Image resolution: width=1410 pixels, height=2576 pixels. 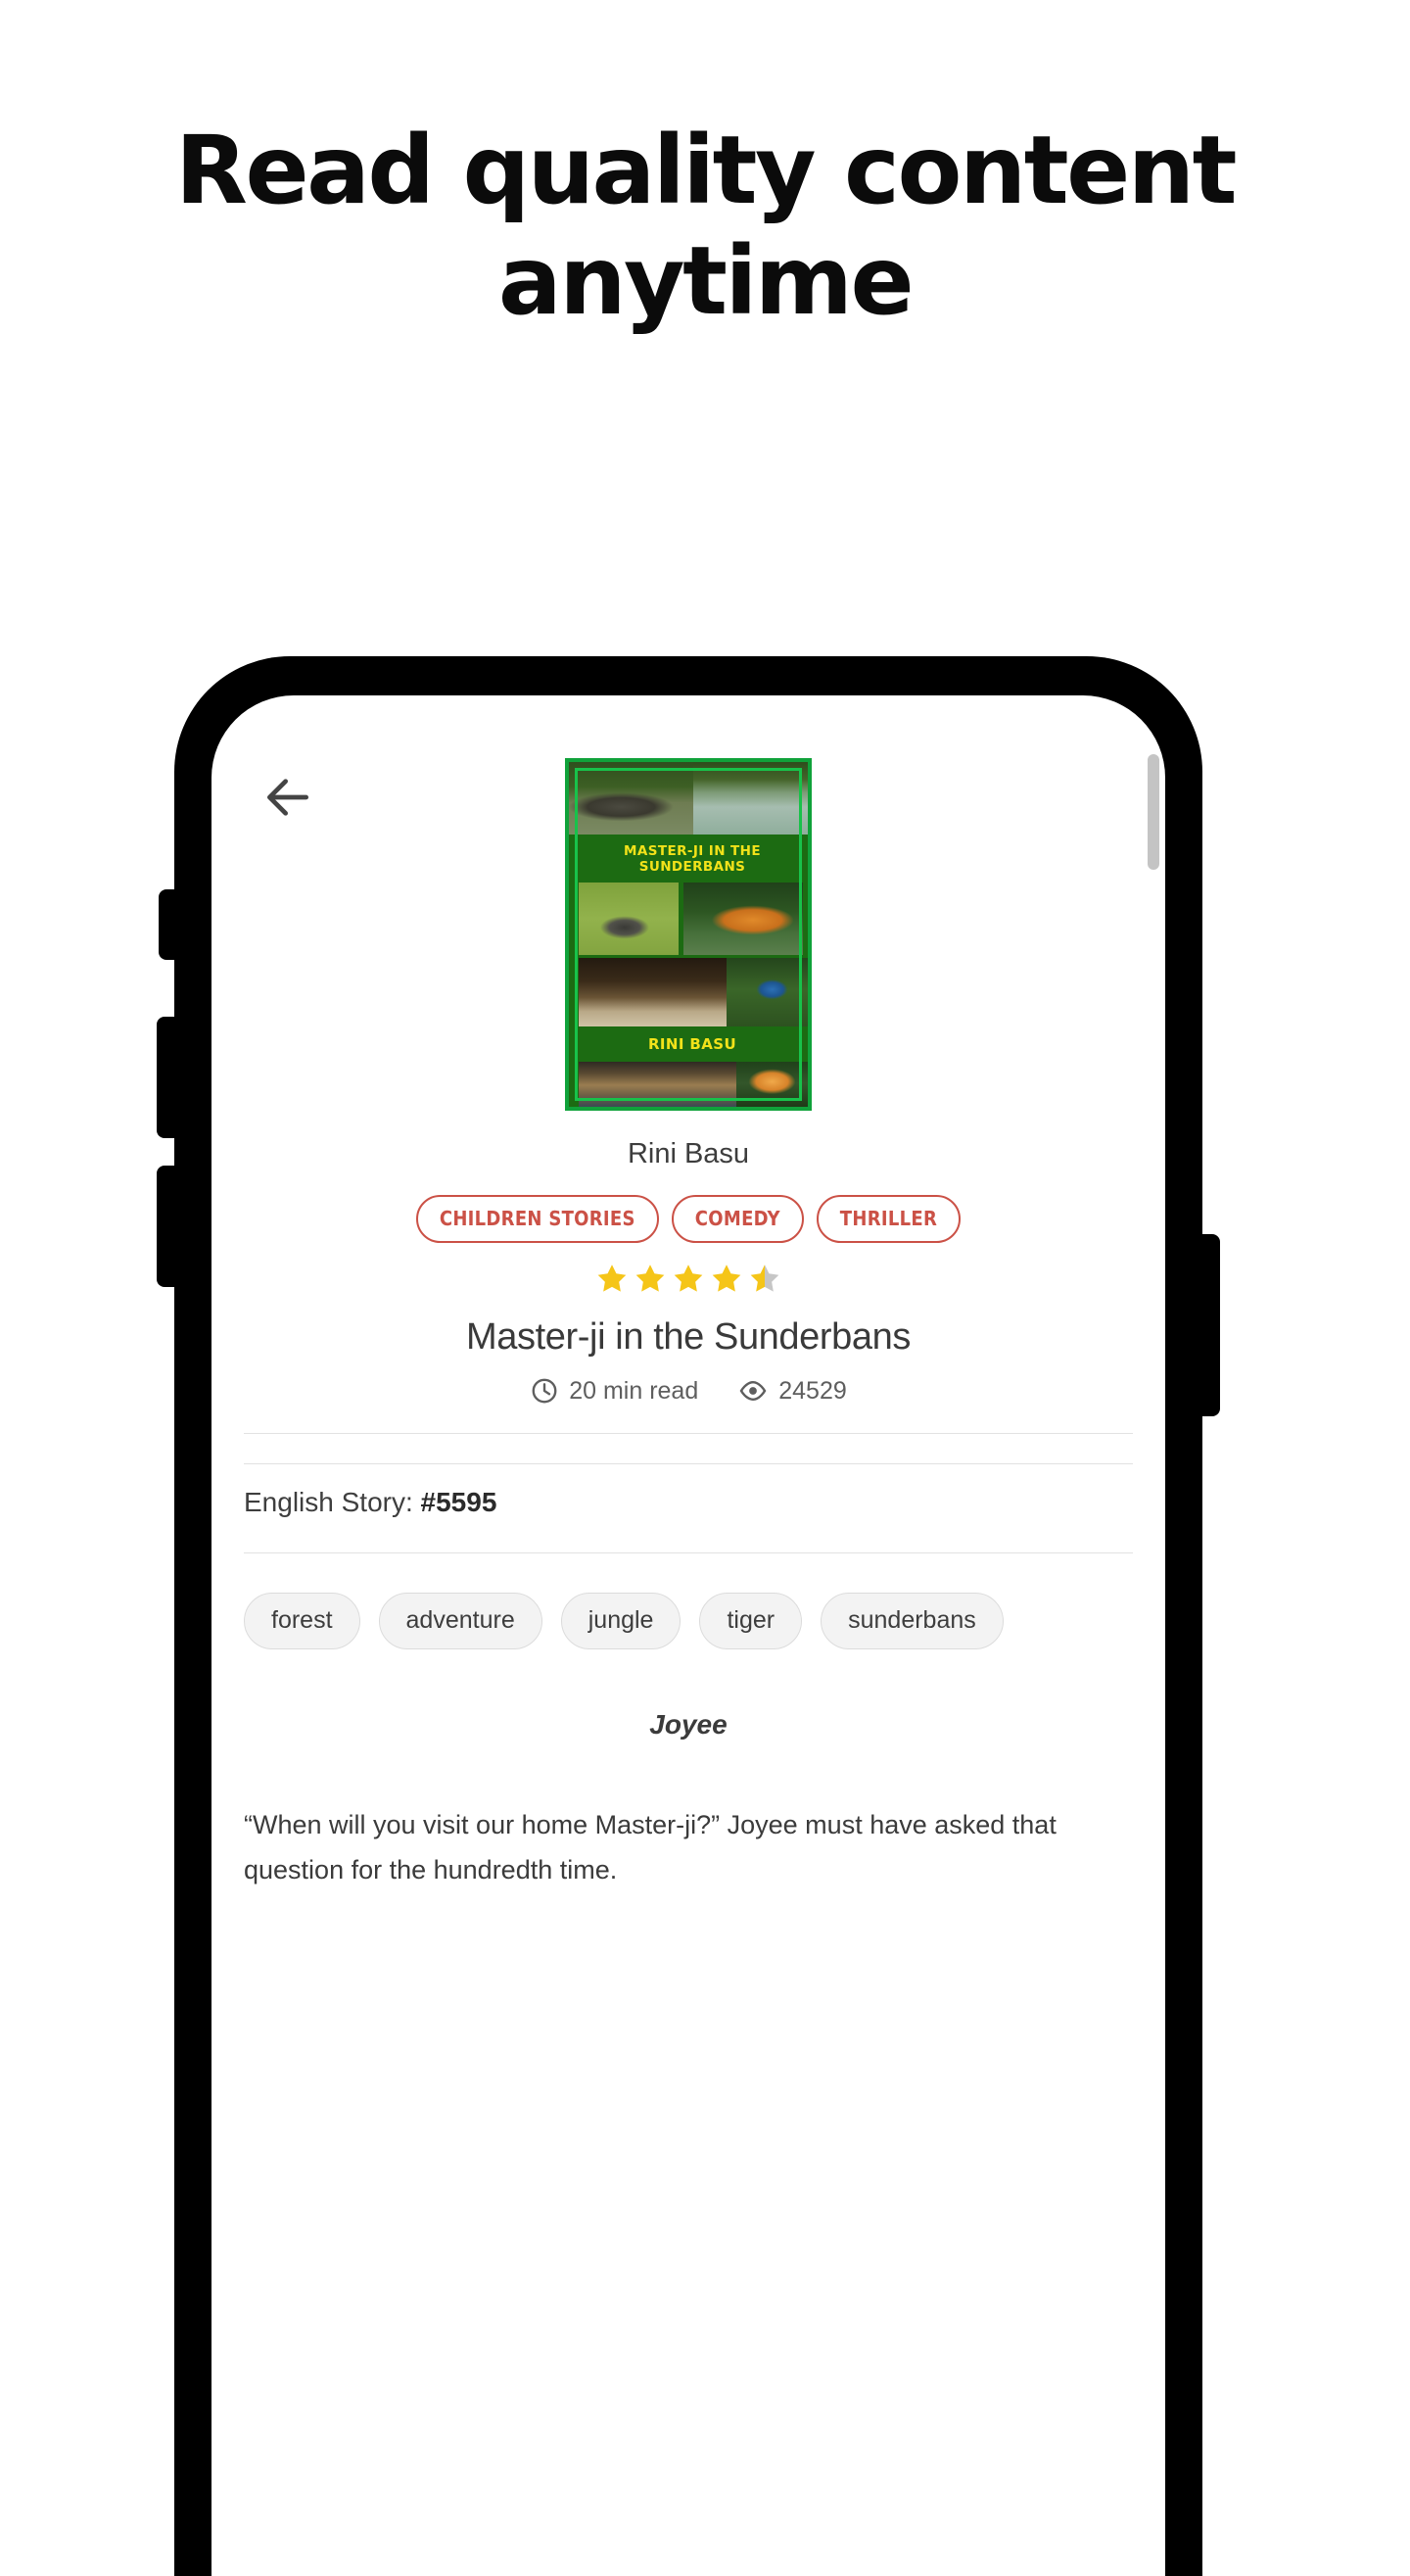 I want to click on book-cover: MASTER-JI IN THE SUNDERBANS RINI BASU, so click(x=688, y=935).